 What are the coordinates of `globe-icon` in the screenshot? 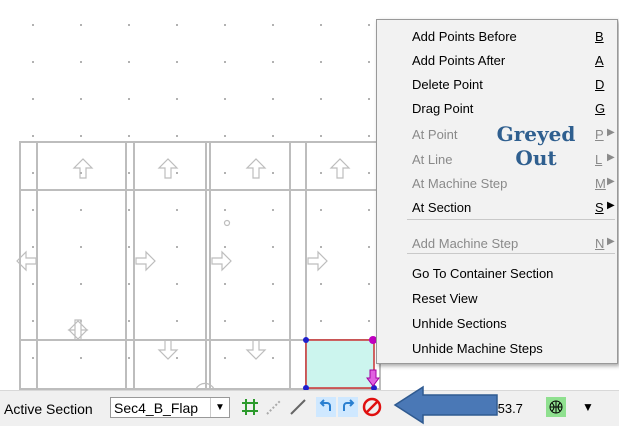 It's located at (556, 407).